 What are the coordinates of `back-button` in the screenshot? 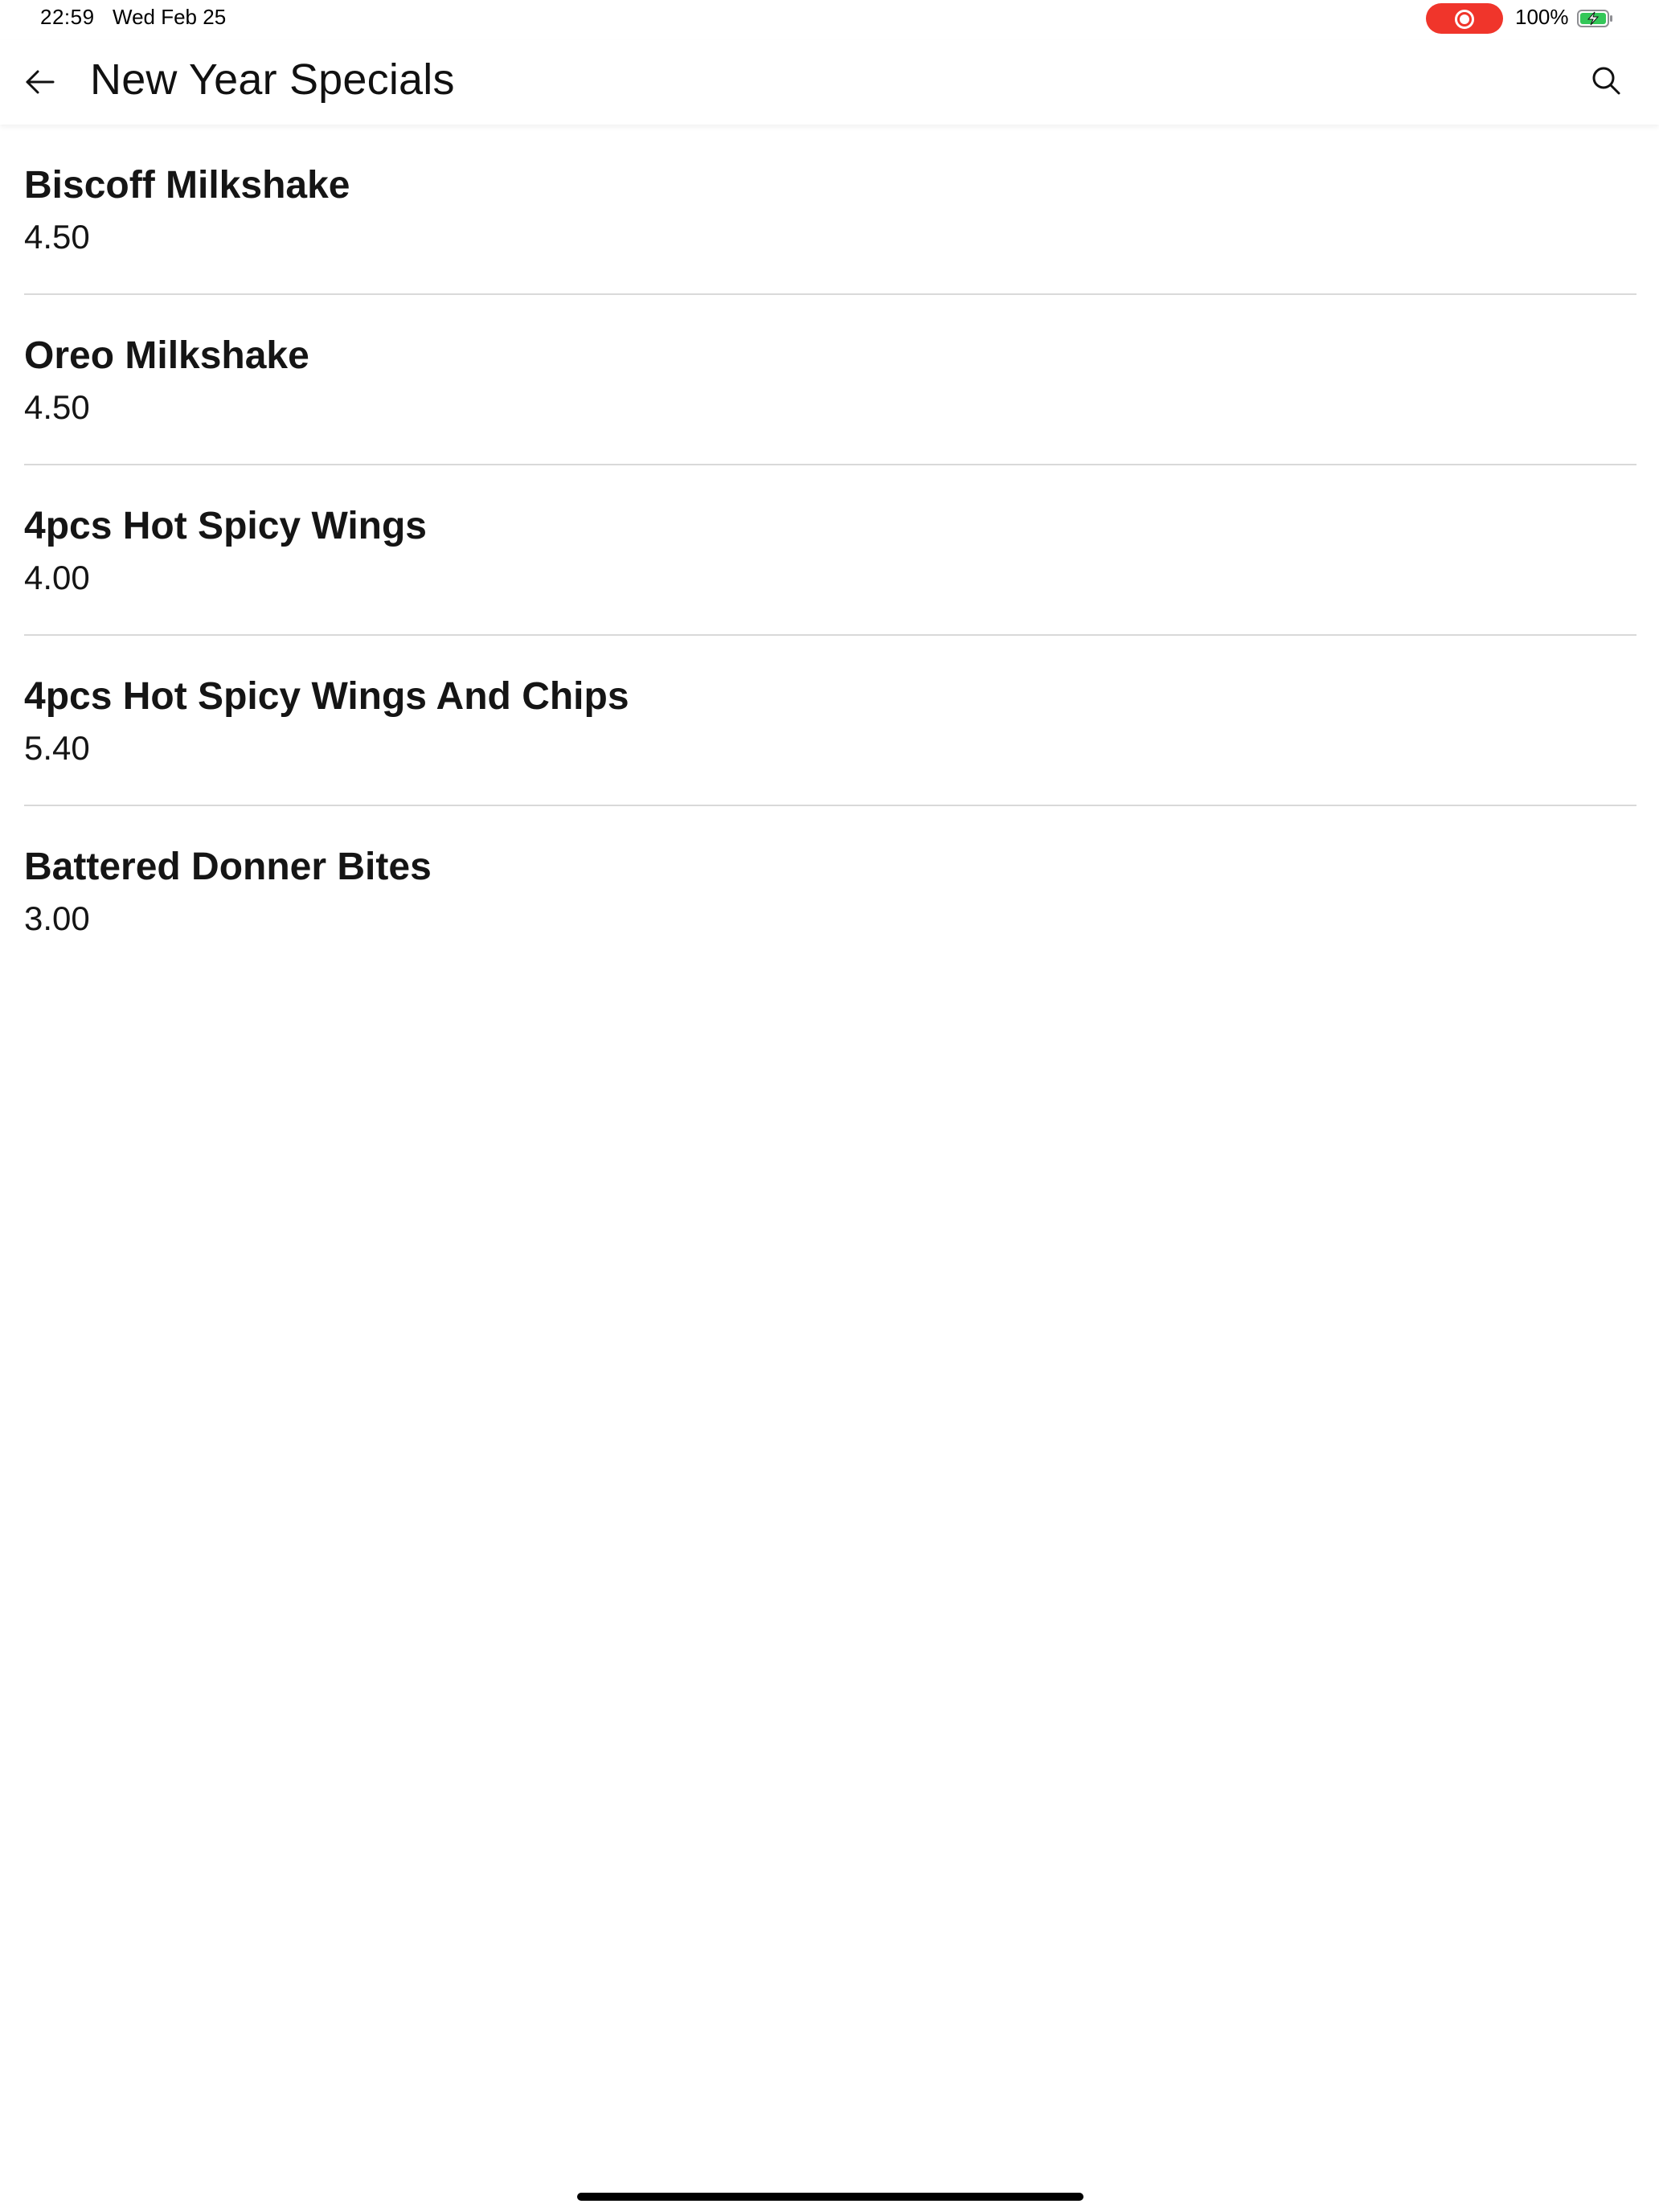 It's located at (40, 81).